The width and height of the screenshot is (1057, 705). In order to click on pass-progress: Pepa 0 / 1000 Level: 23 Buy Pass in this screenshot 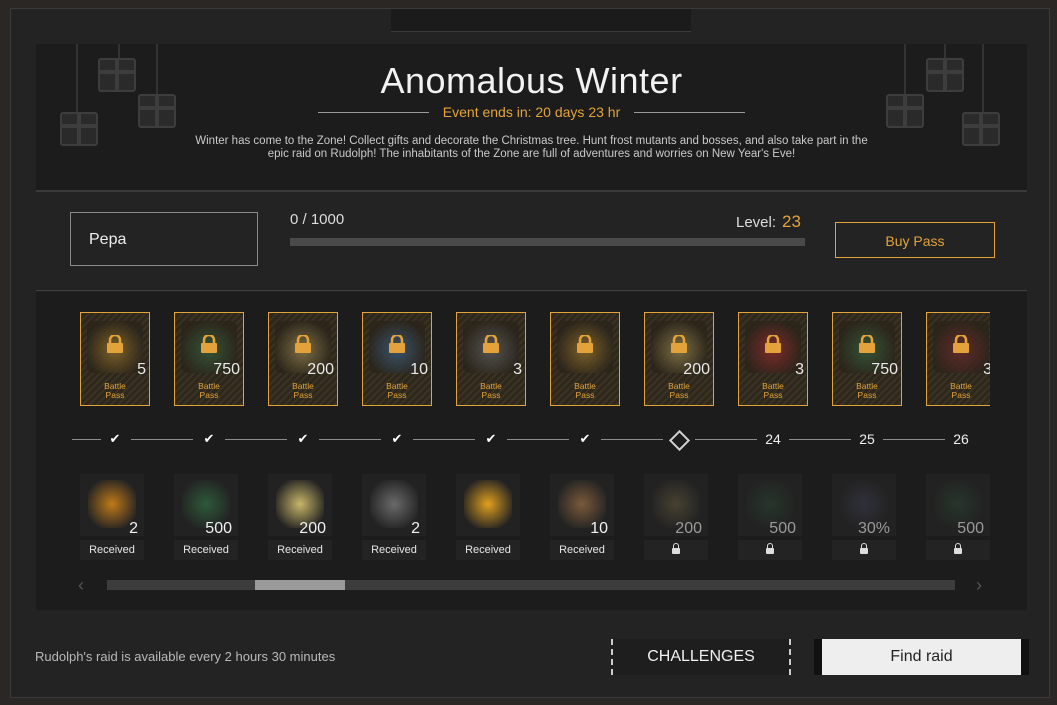, I will do `click(531, 240)`.